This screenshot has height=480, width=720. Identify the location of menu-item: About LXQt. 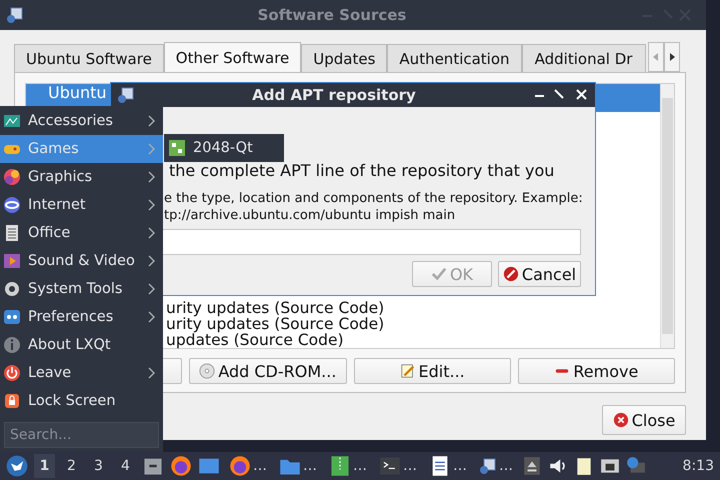
(81, 345).